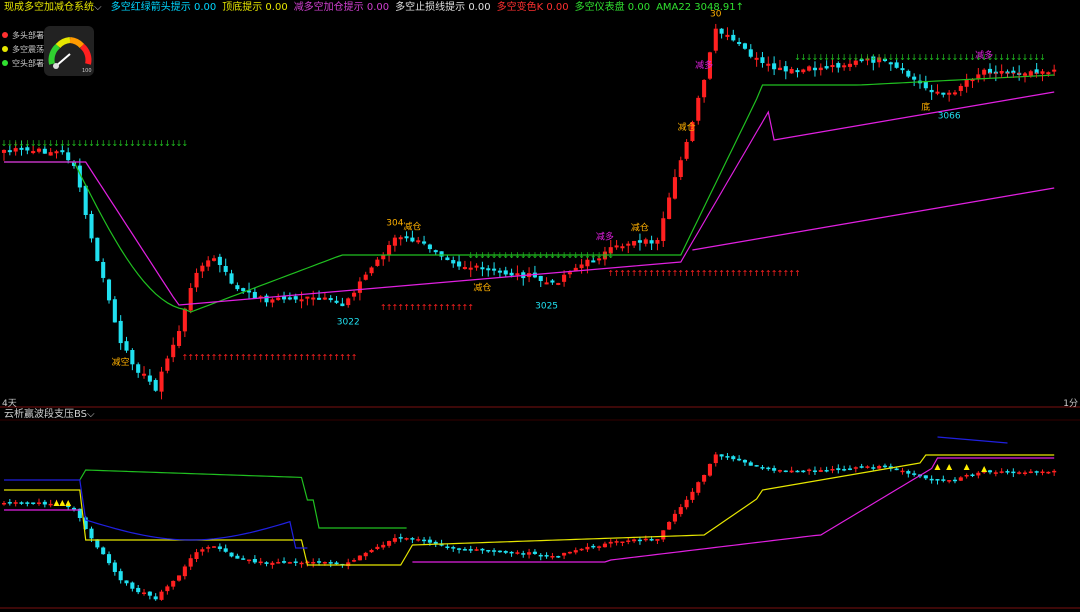  Describe the element at coordinates (532, 7) in the screenshot. I see `indicator-4: 多空变色K 0.00` at that location.